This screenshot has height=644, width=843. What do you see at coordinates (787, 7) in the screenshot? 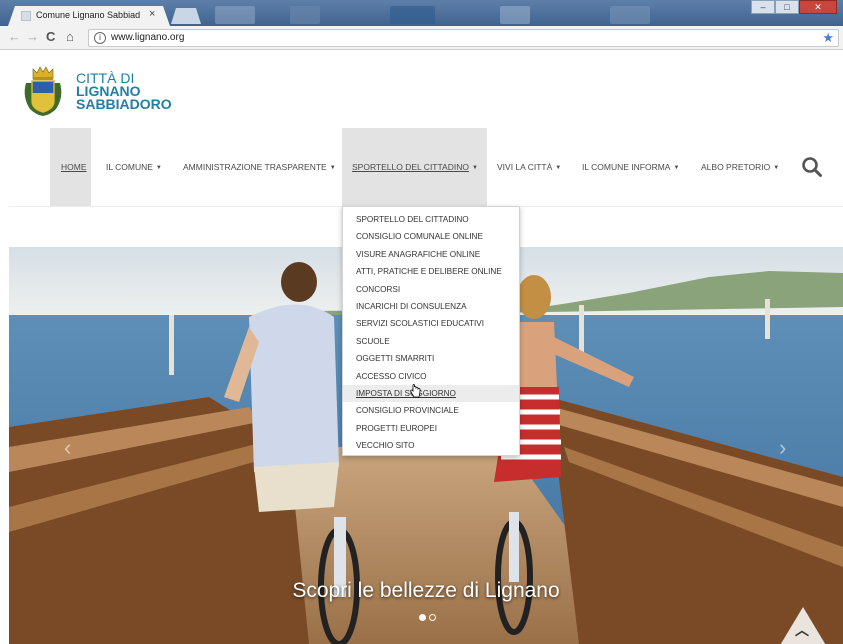
I see `maximize-button: □` at bounding box center [787, 7].